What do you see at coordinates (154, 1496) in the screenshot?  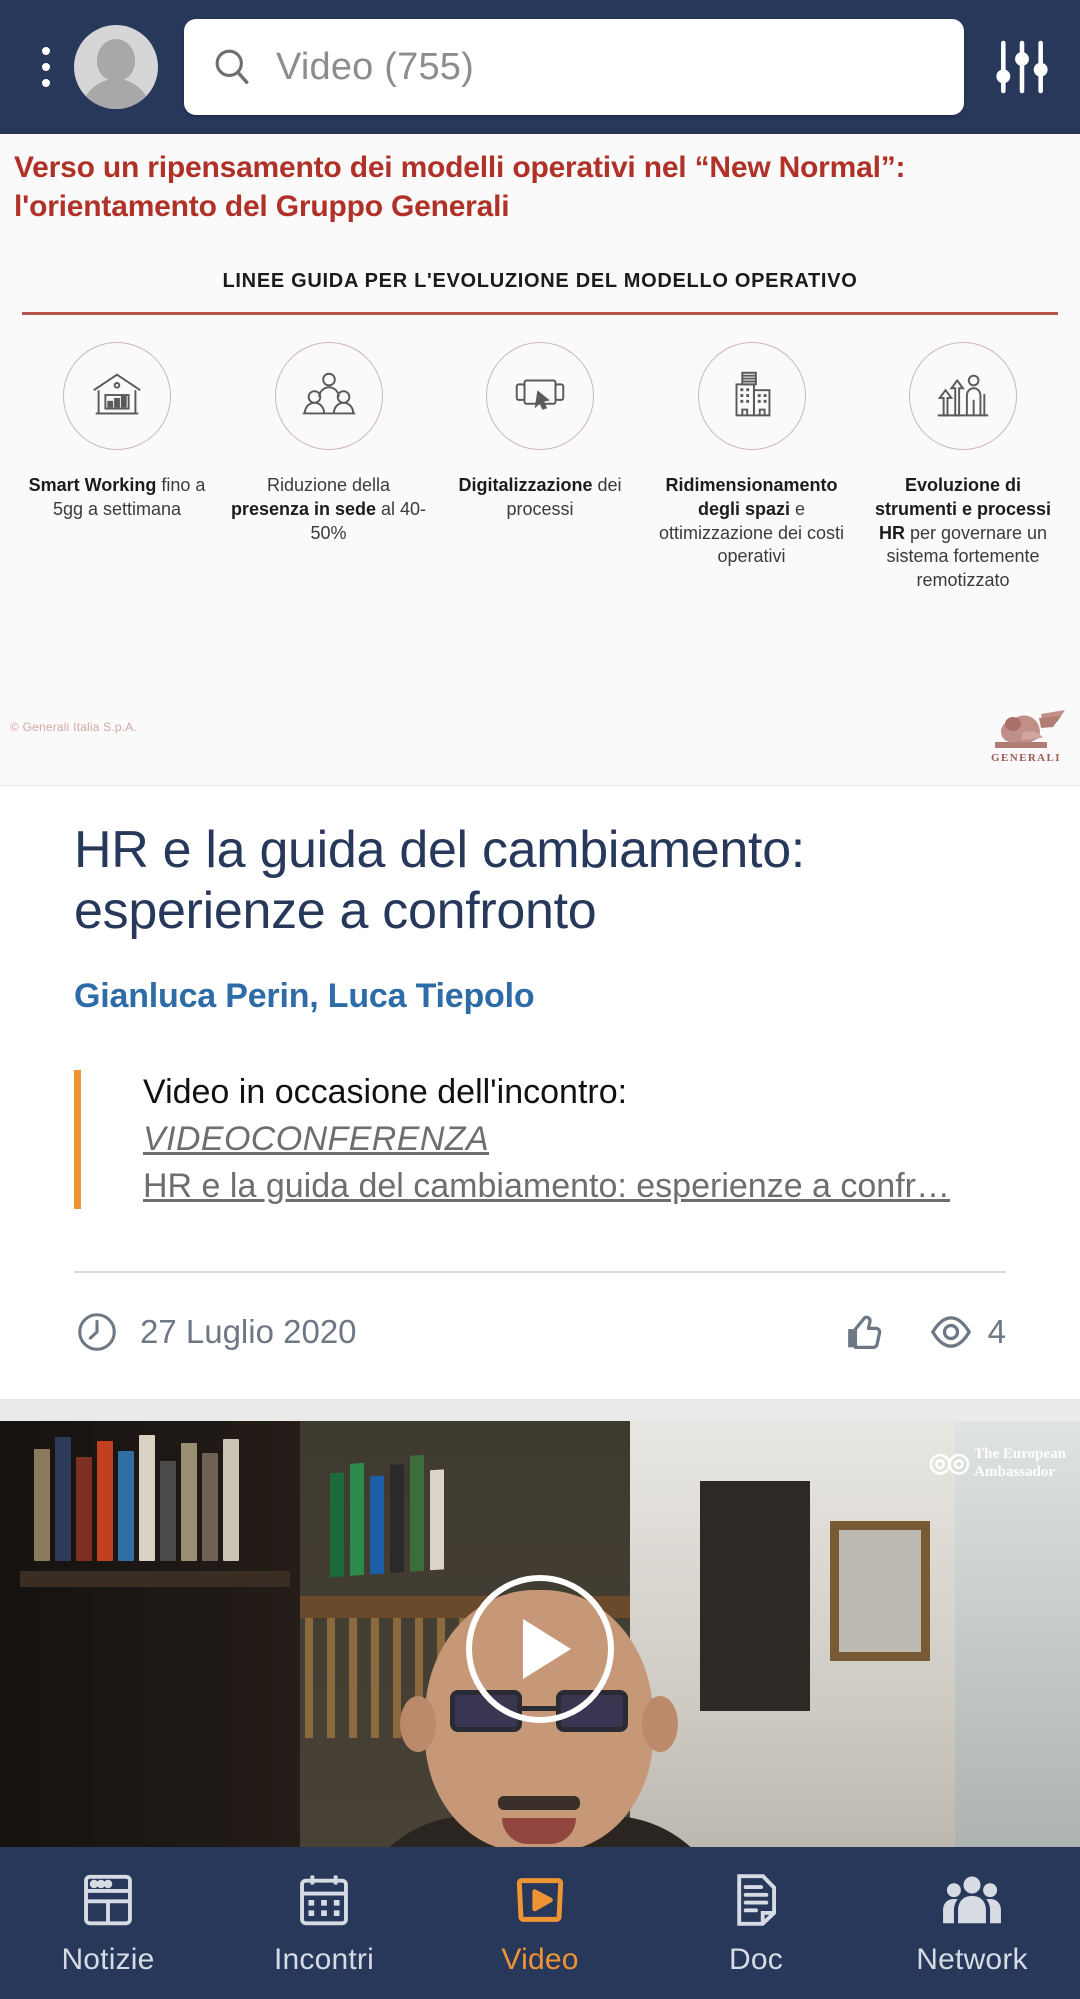 I see `books-row-top` at bounding box center [154, 1496].